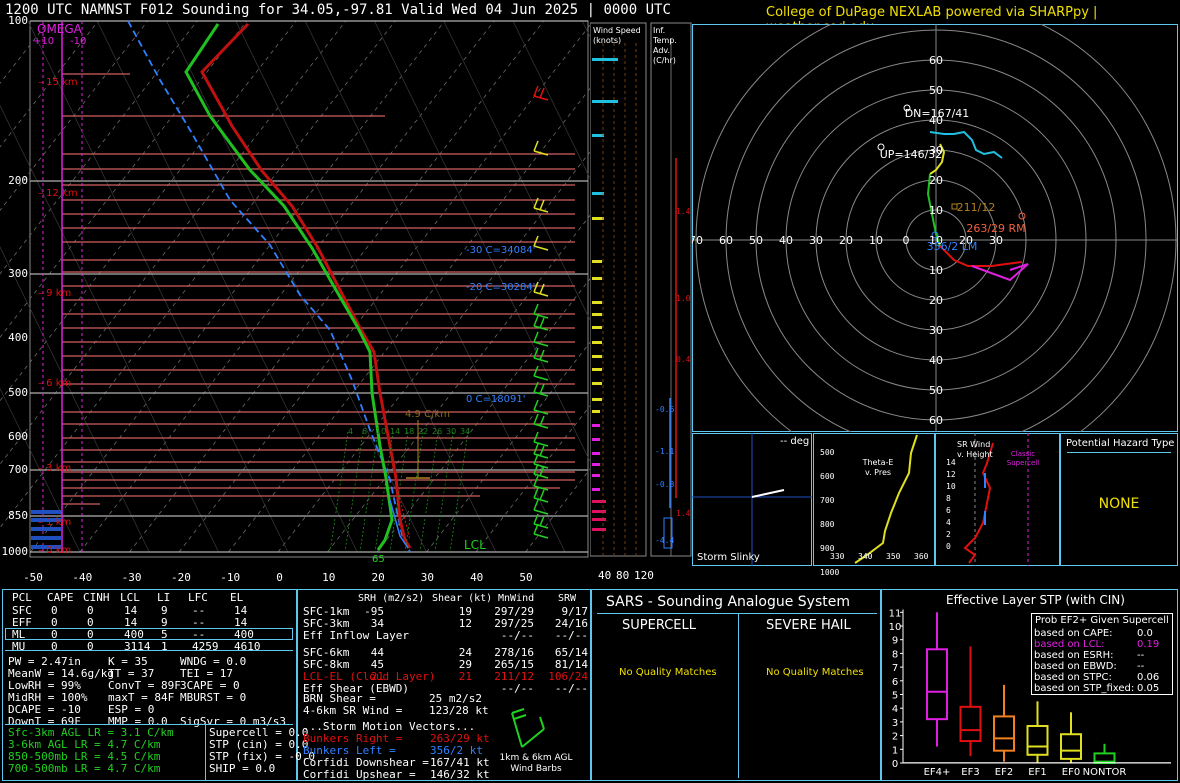 This screenshot has width=1180, height=783. Describe the element at coordinates (726, 240) in the screenshot. I see `hodo-x-tick: 60` at that location.